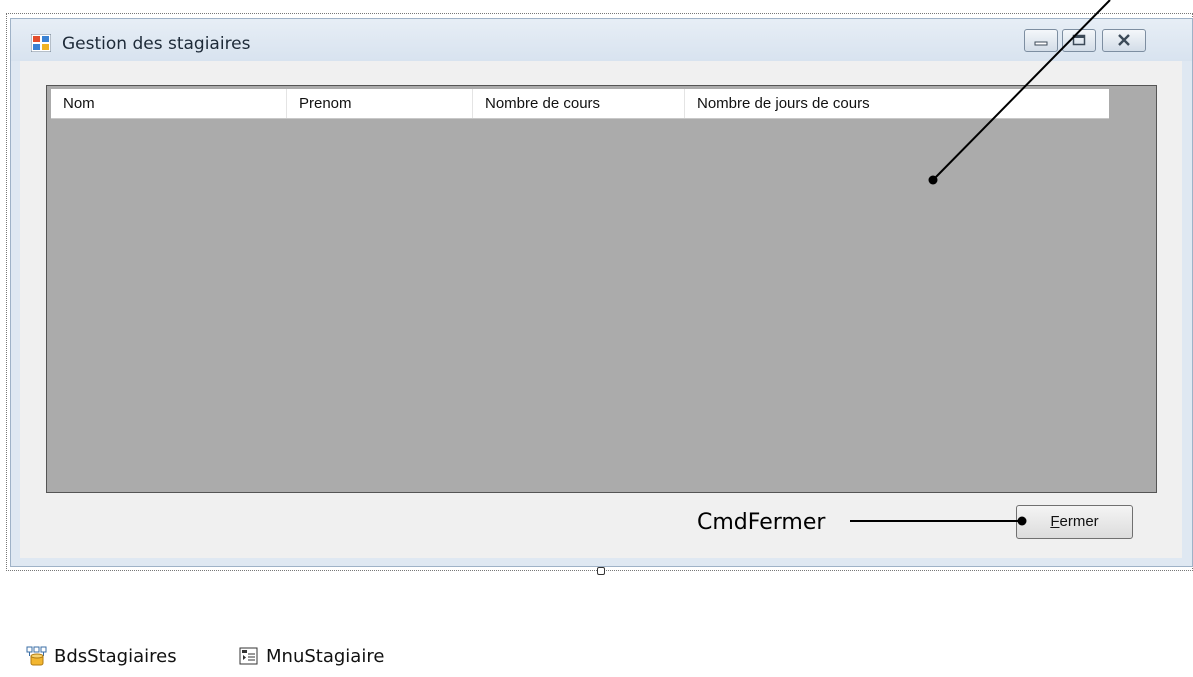 The width and height of the screenshot is (1193, 677). Describe the element at coordinates (596, 637) in the screenshot. I see `component-tray: BdsStagiaires MnuStagiaire` at that location.